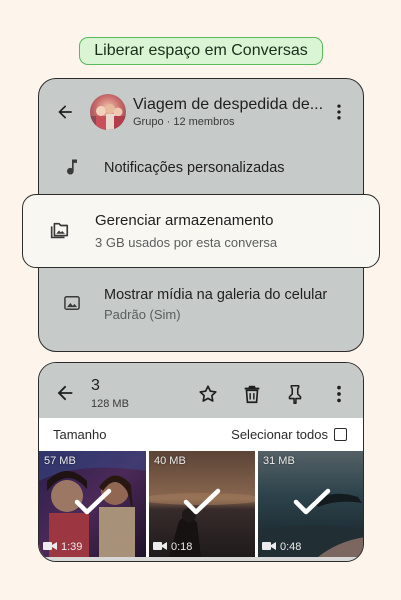 The image size is (401, 600). I want to click on music-note-icon, so click(72, 167).